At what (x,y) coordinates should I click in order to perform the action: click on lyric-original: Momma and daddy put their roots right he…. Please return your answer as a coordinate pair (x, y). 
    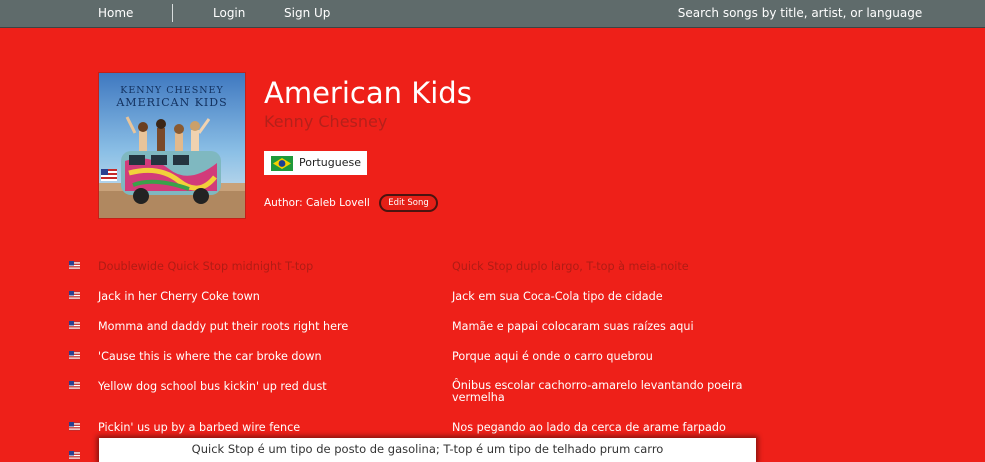
    Looking at the image, I should click on (223, 326).